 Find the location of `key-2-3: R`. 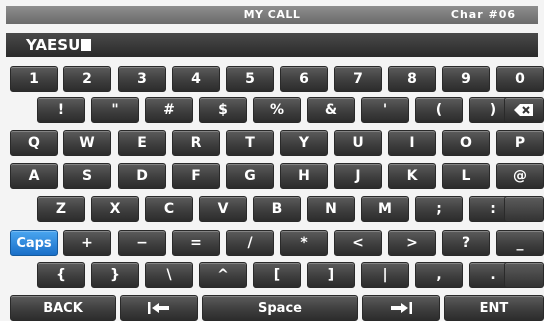

key-2-3: R is located at coordinates (196, 143).